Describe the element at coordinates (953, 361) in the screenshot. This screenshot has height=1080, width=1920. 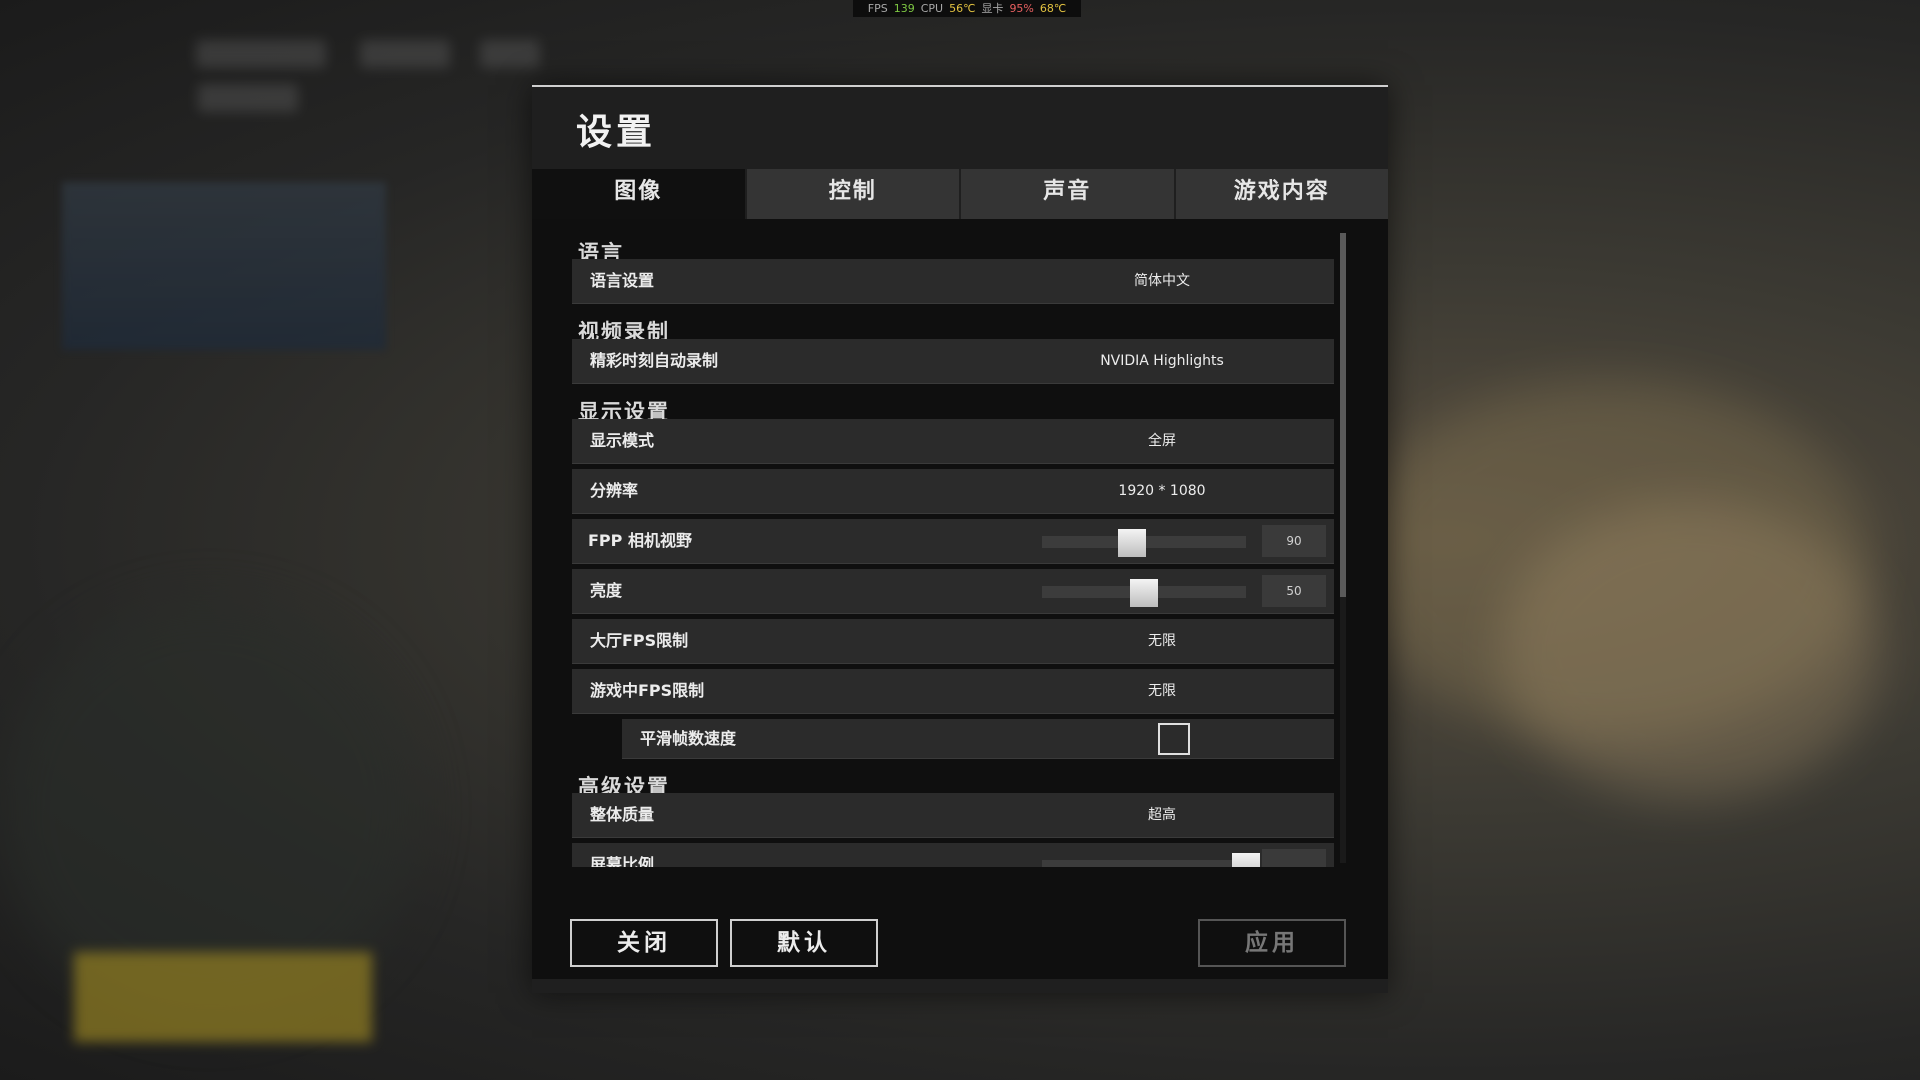
I see `setting-row-highlights: 精彩时刻自动录制 NVIDIA Highlights` at that location.